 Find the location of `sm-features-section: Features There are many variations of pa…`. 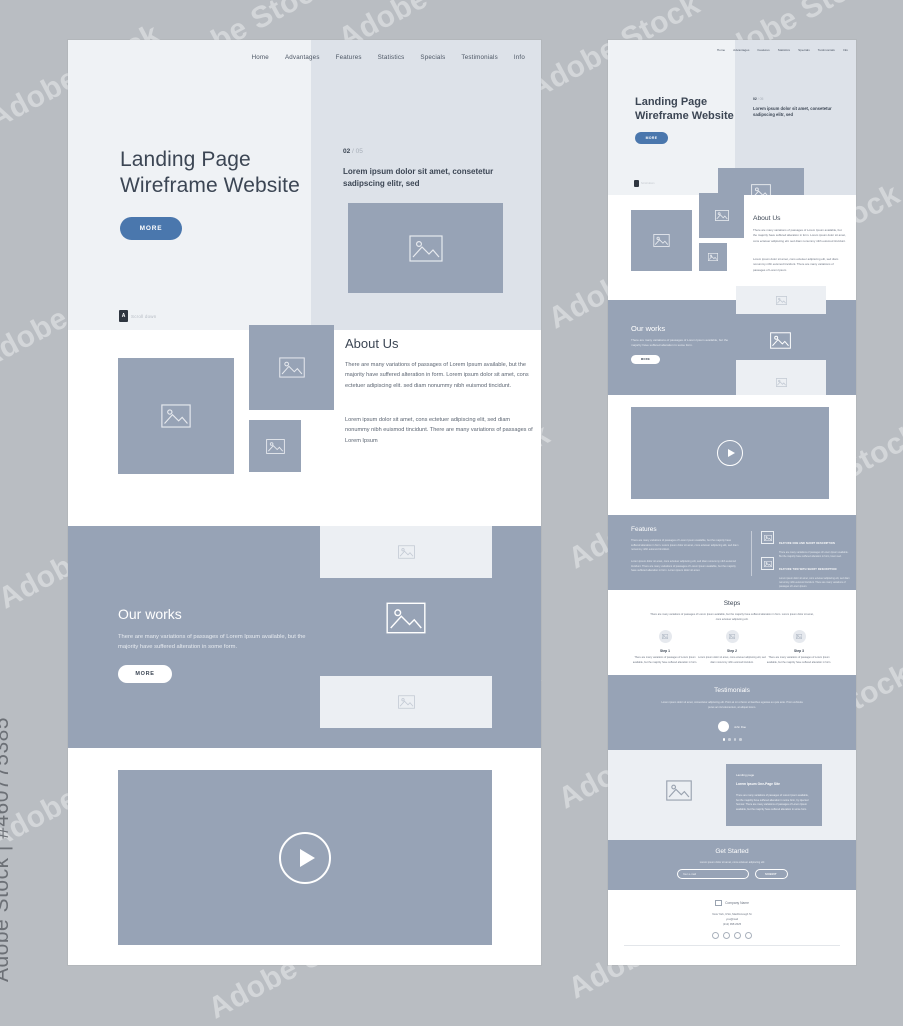

sm-features-section: Features There are many variations of pa… is located at coordinates (732, 552).